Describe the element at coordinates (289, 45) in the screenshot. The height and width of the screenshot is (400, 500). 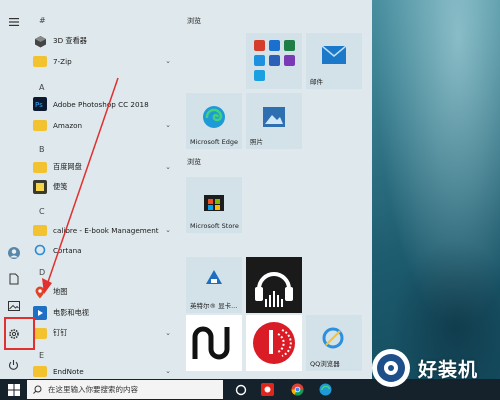
I see `excel-icon` at that location.